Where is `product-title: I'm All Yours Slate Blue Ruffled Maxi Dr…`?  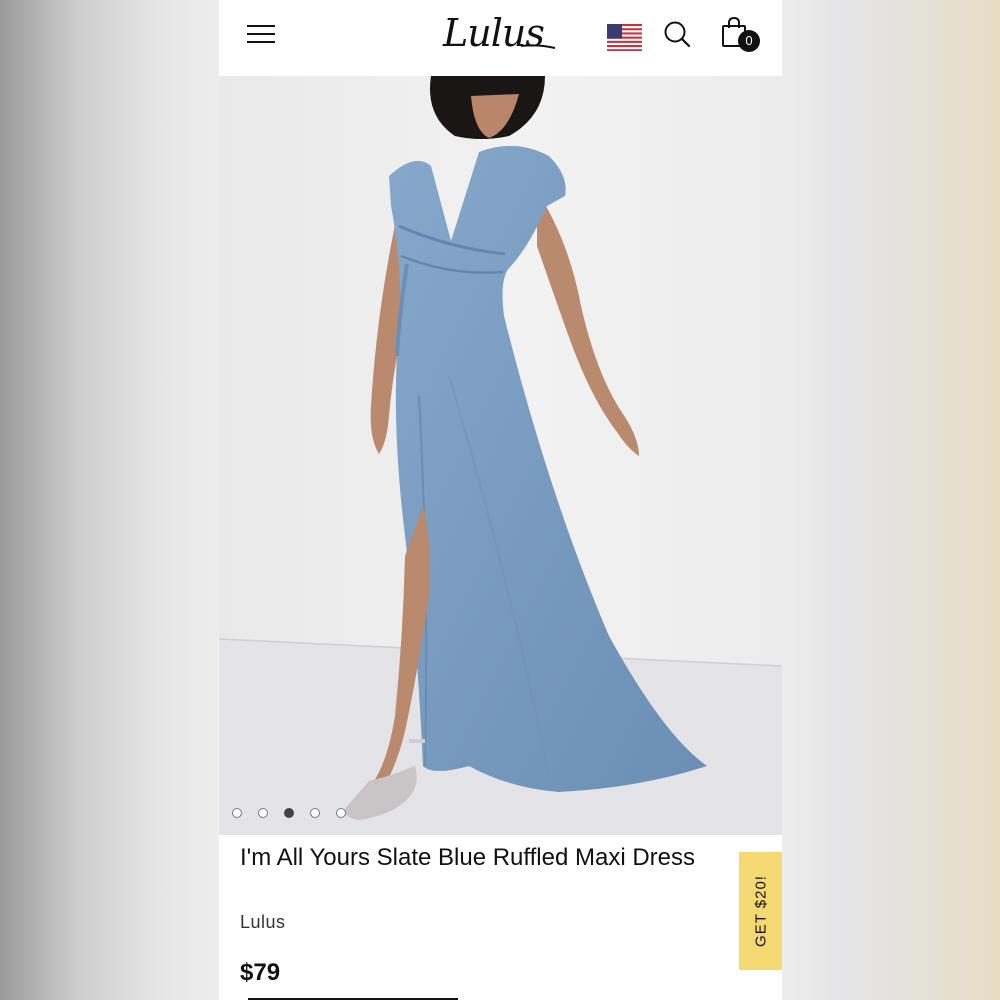 product-title: I'm All Yours Slate Blue Ruffled Maxi Dr… is located at coordinates (468, 857).